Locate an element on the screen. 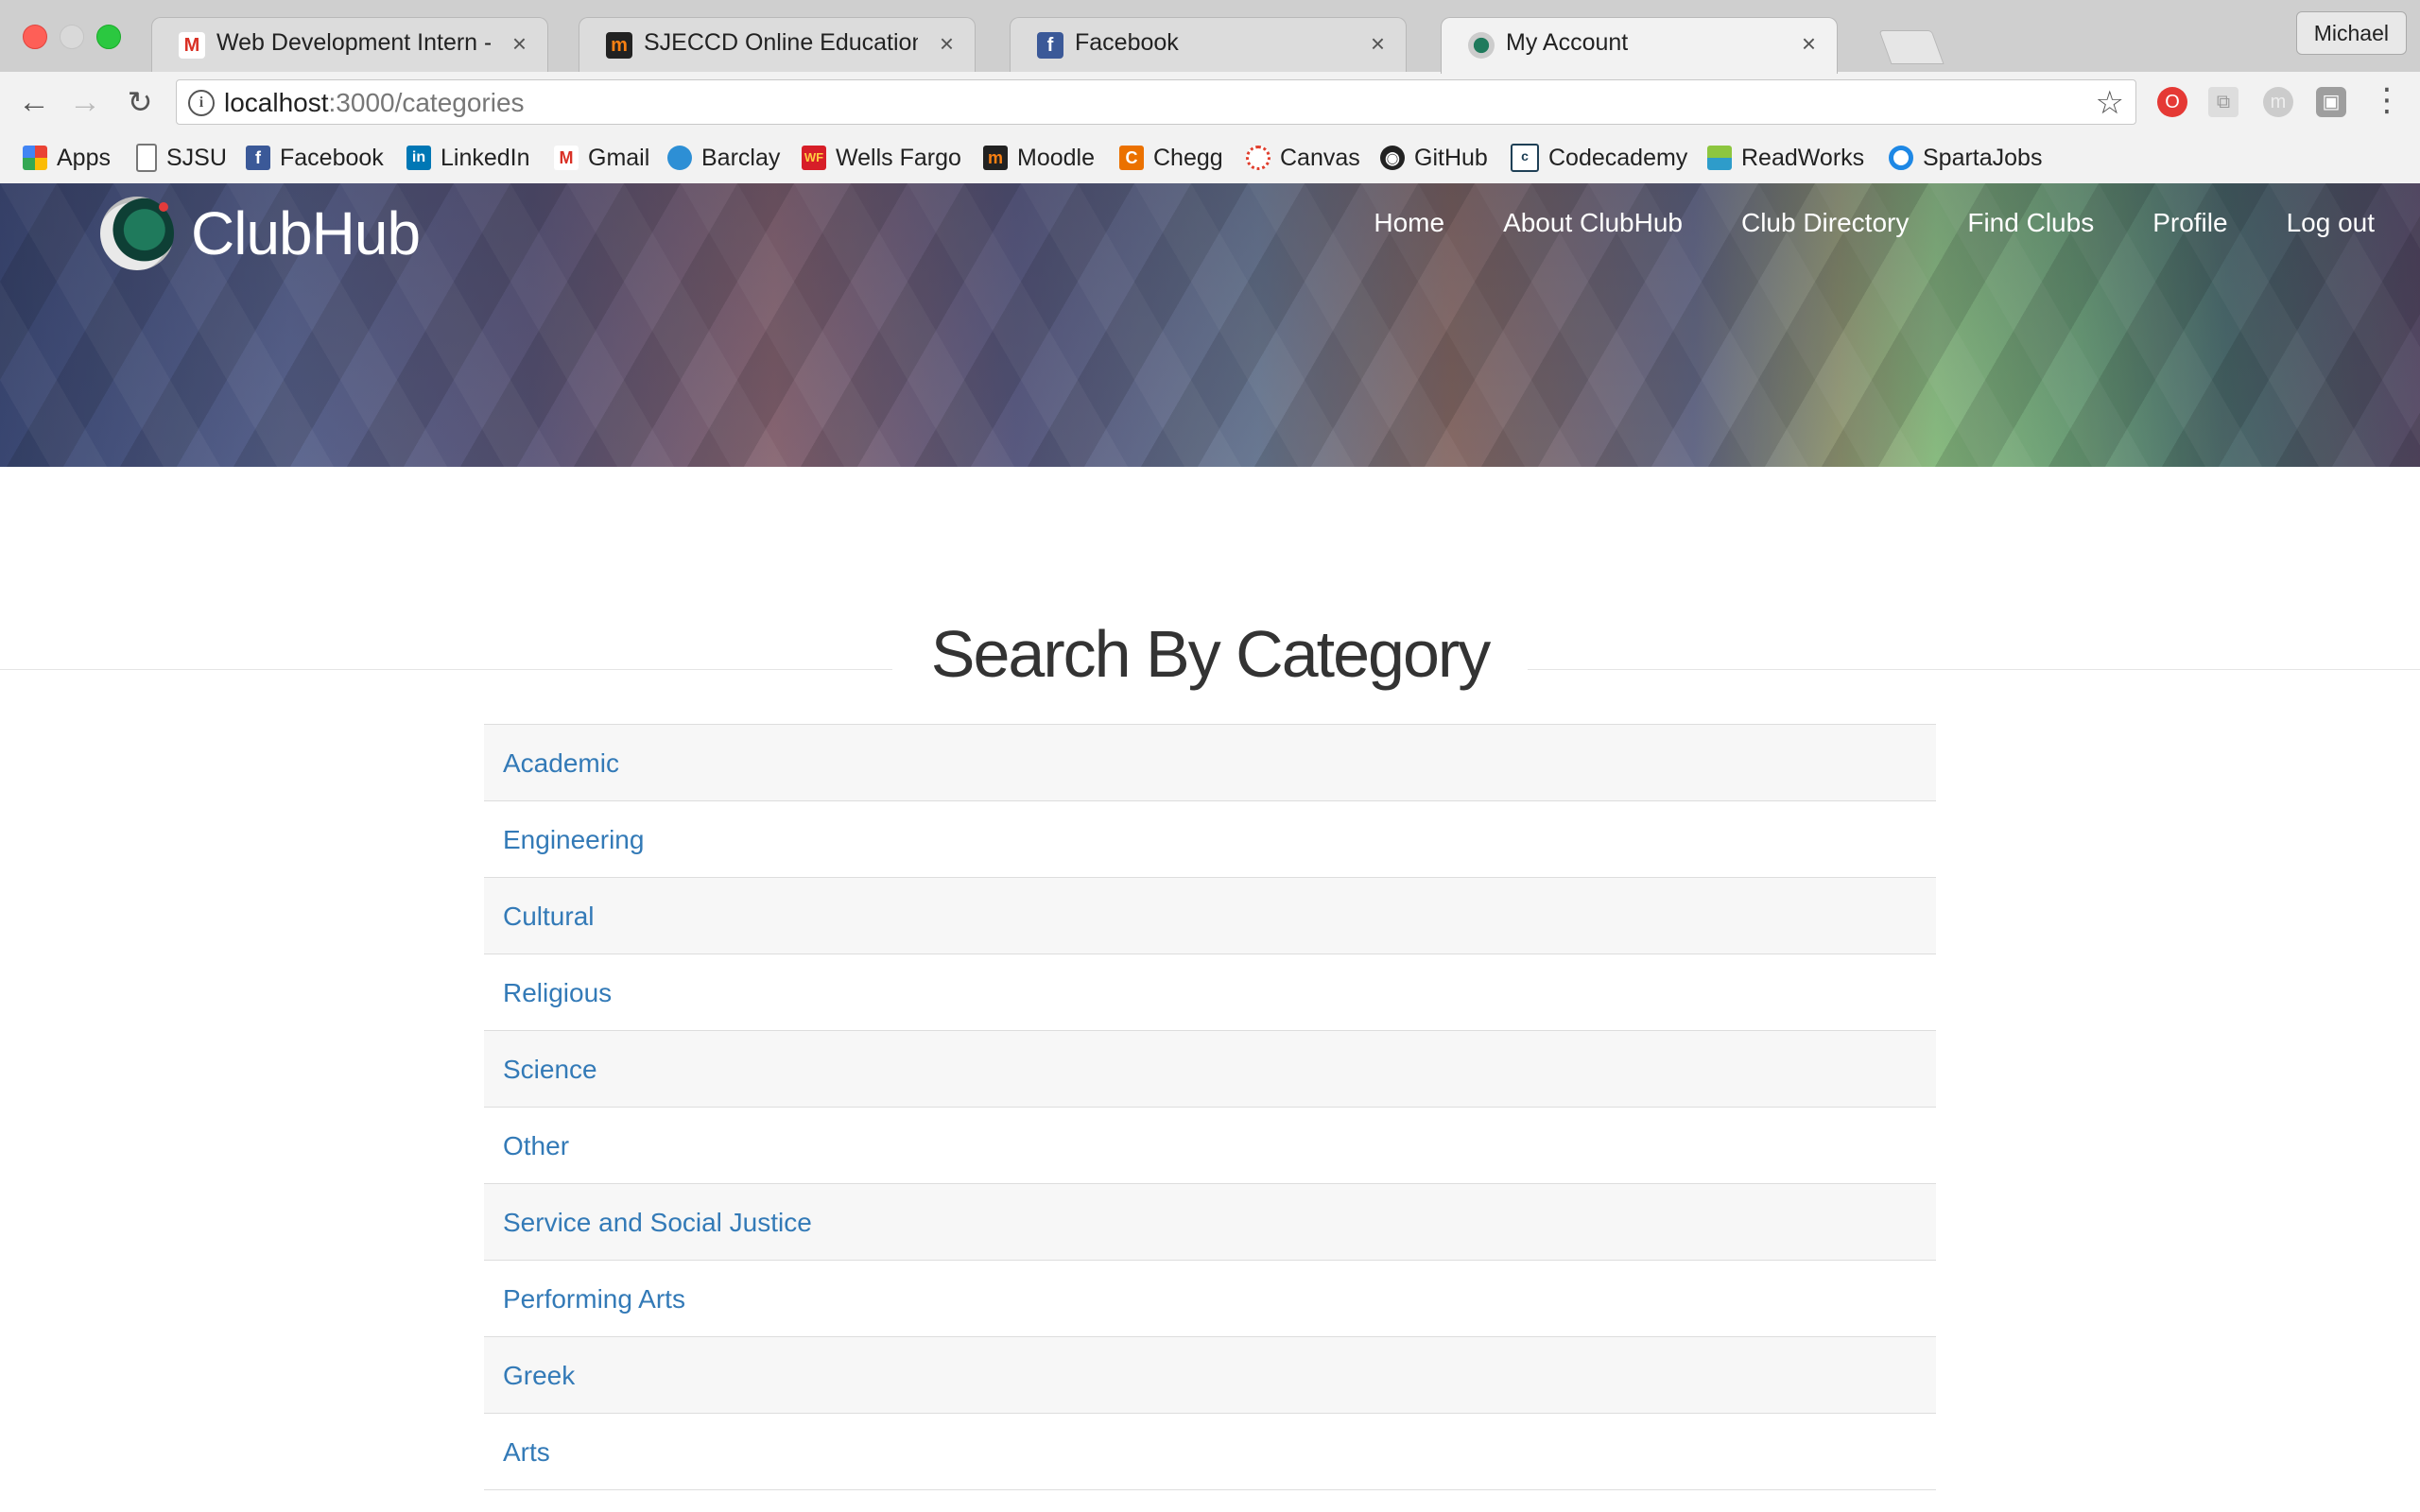  clubhub-icon is located at coordinates (1481, 45).